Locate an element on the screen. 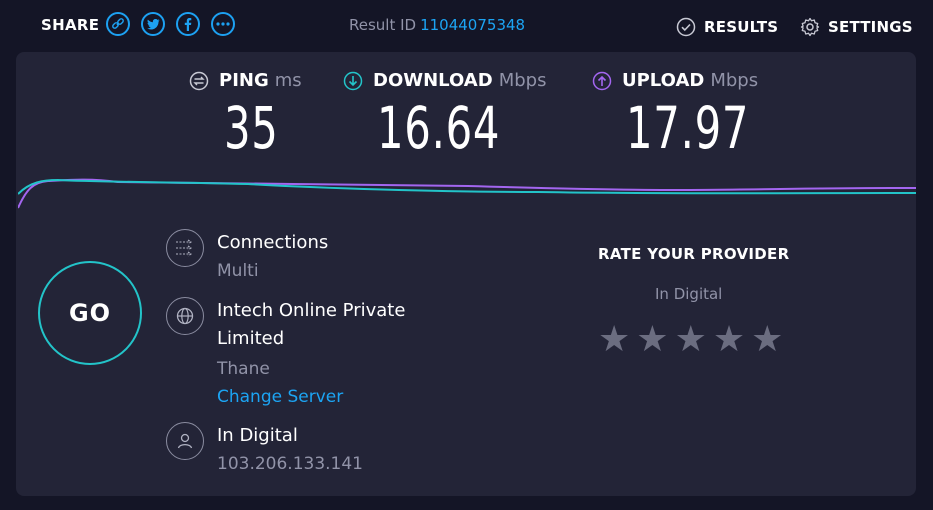  share-twitter-button is located at coordinates (153, 24).